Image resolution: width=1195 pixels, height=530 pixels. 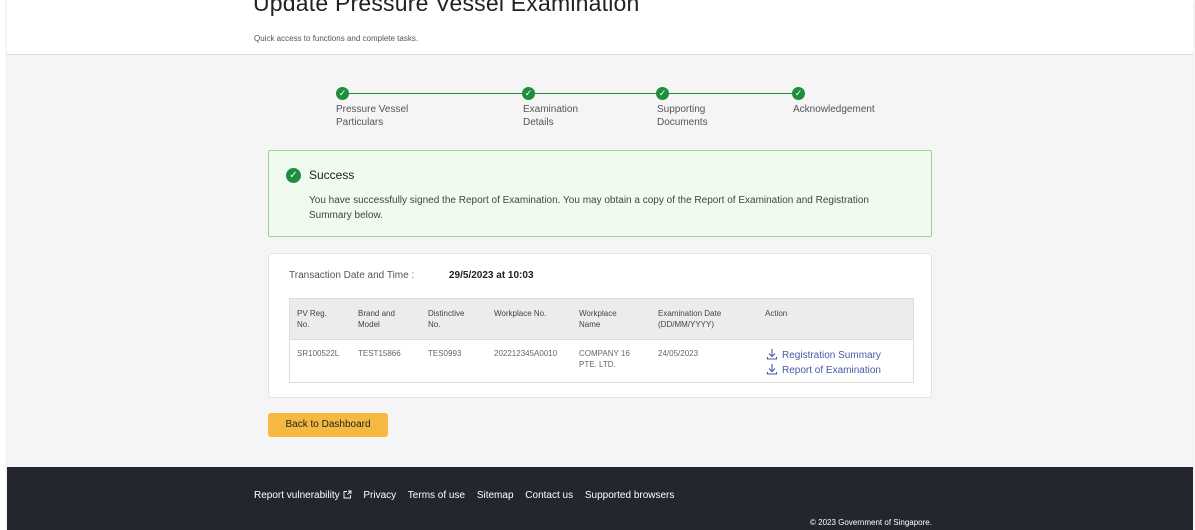 What do you see at coordinates (318, 353) in the screenshot?
I see `cell-pv-reg-no: SR100522L` at bounding box center [318, 353].